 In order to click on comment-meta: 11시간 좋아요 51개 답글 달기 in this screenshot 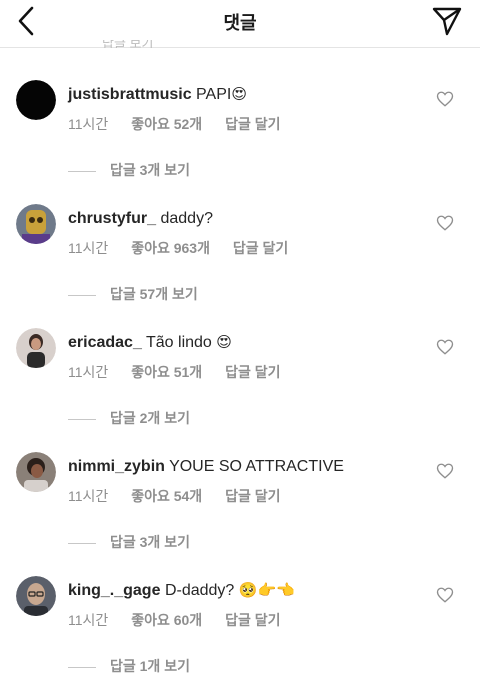, I will do `click(183, 372)`.